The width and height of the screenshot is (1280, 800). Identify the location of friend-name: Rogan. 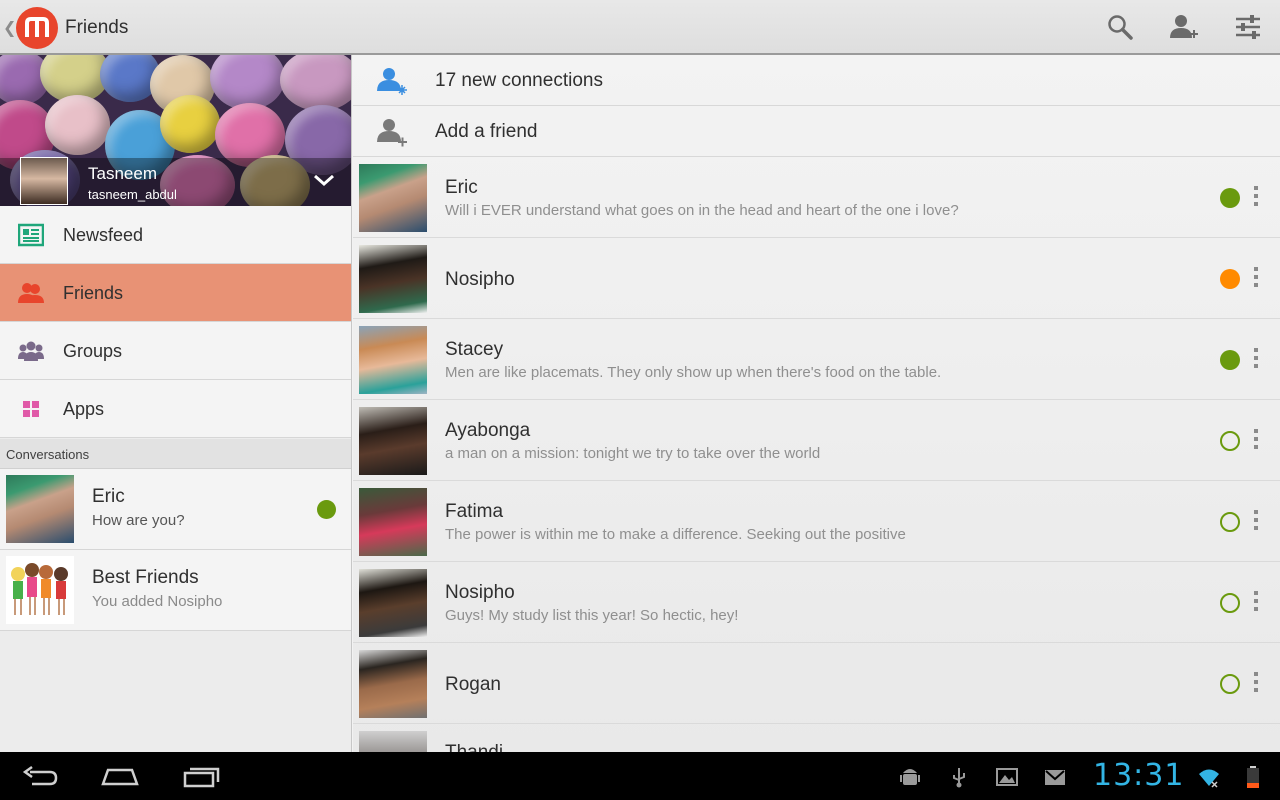
(473, 684).